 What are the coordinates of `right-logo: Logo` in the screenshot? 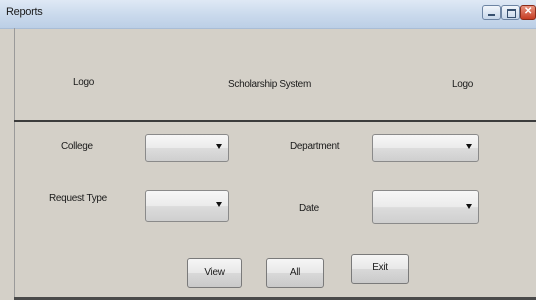 It's located at (463, 84).